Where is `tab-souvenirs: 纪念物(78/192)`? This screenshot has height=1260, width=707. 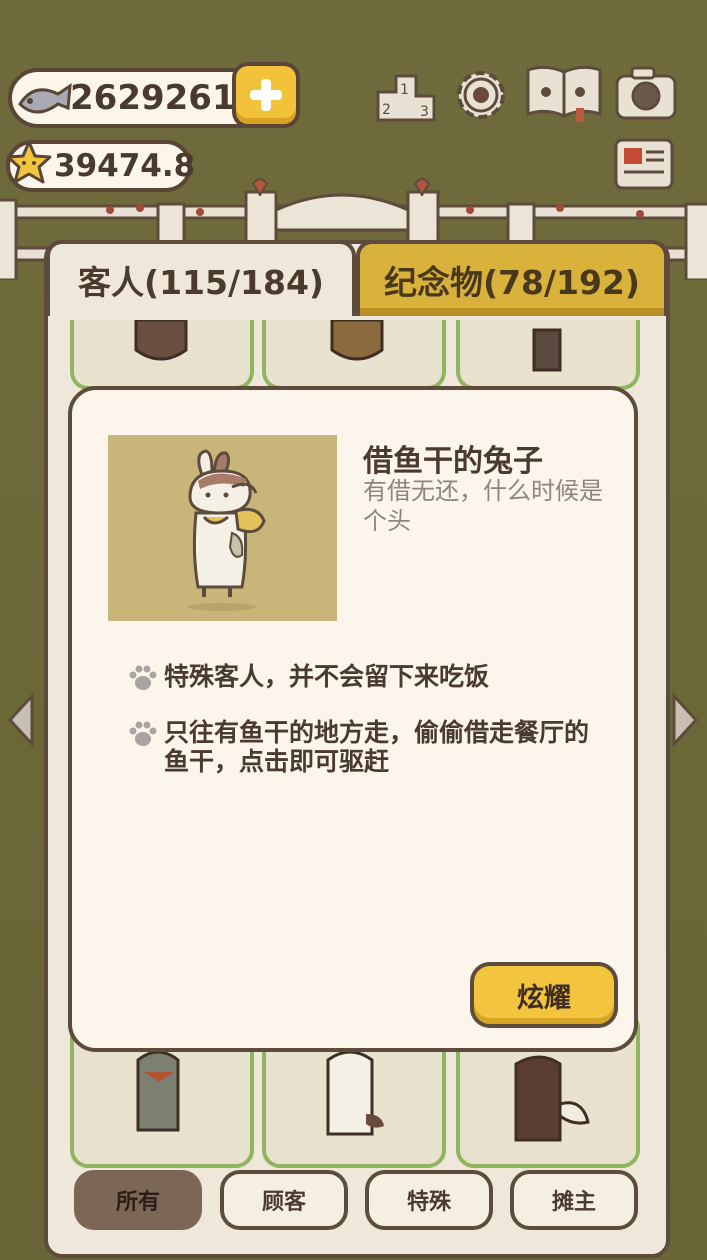 tab-souvenirs: 纪念物(78/192) is located at coordinates (512, 278).